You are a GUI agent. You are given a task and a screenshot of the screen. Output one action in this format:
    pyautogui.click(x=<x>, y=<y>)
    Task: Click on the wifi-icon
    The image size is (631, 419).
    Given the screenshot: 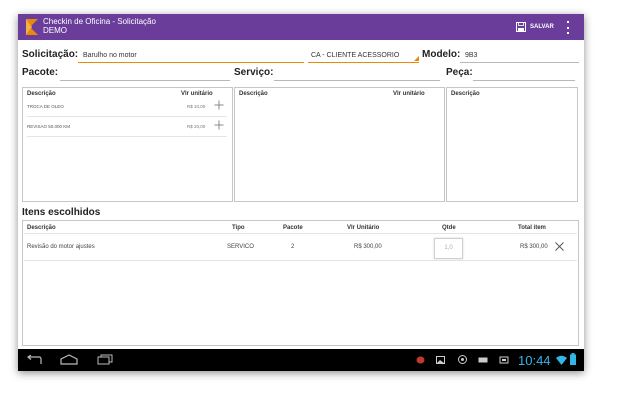 What is the action you would take?
    pyautogui.click(x=561, y=360)
    